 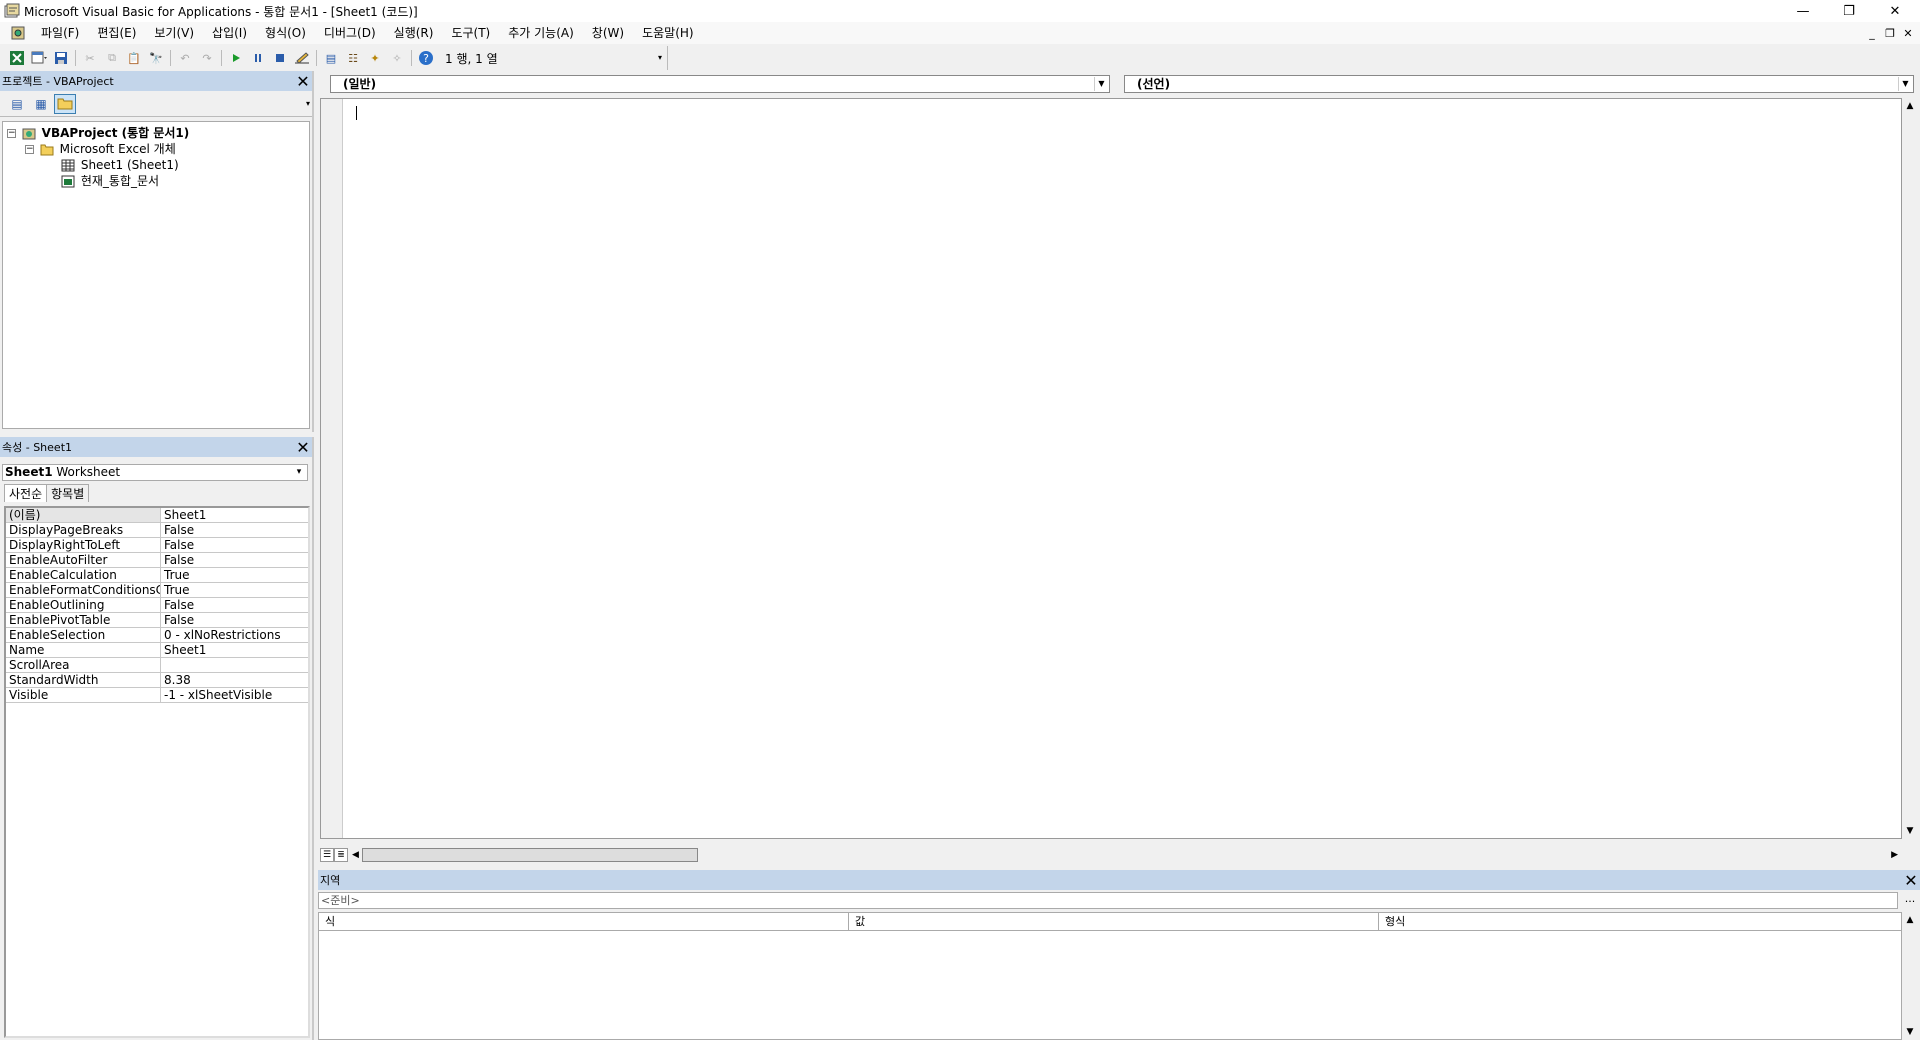 I want to click on property-row: EnablePivotTable False, so click(x=157, y=620).